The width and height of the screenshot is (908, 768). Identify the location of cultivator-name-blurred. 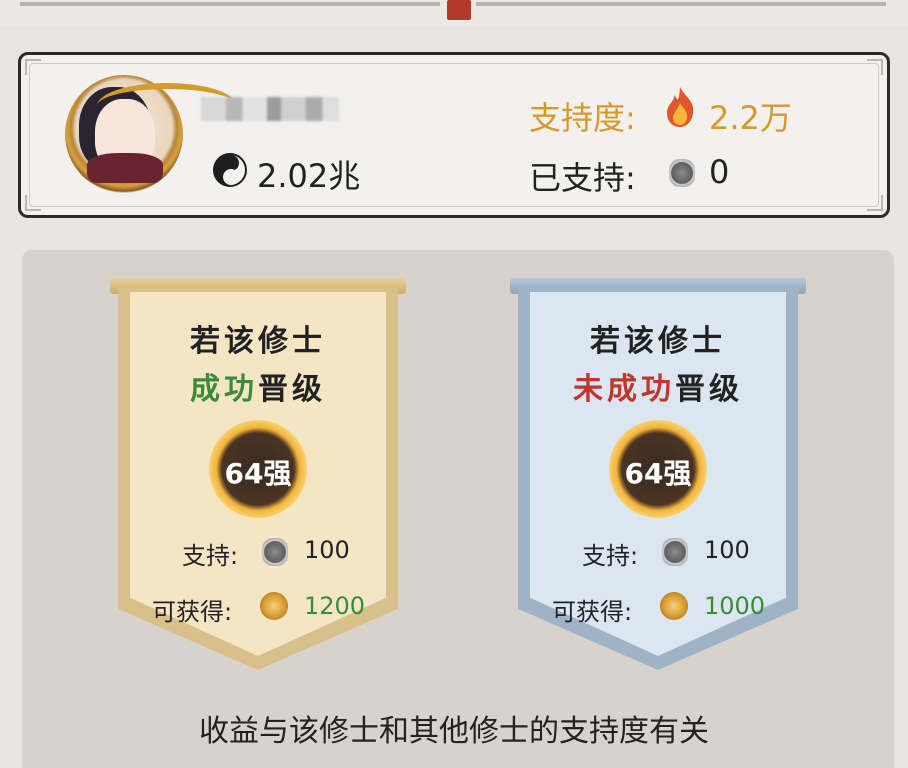
(270, 109).